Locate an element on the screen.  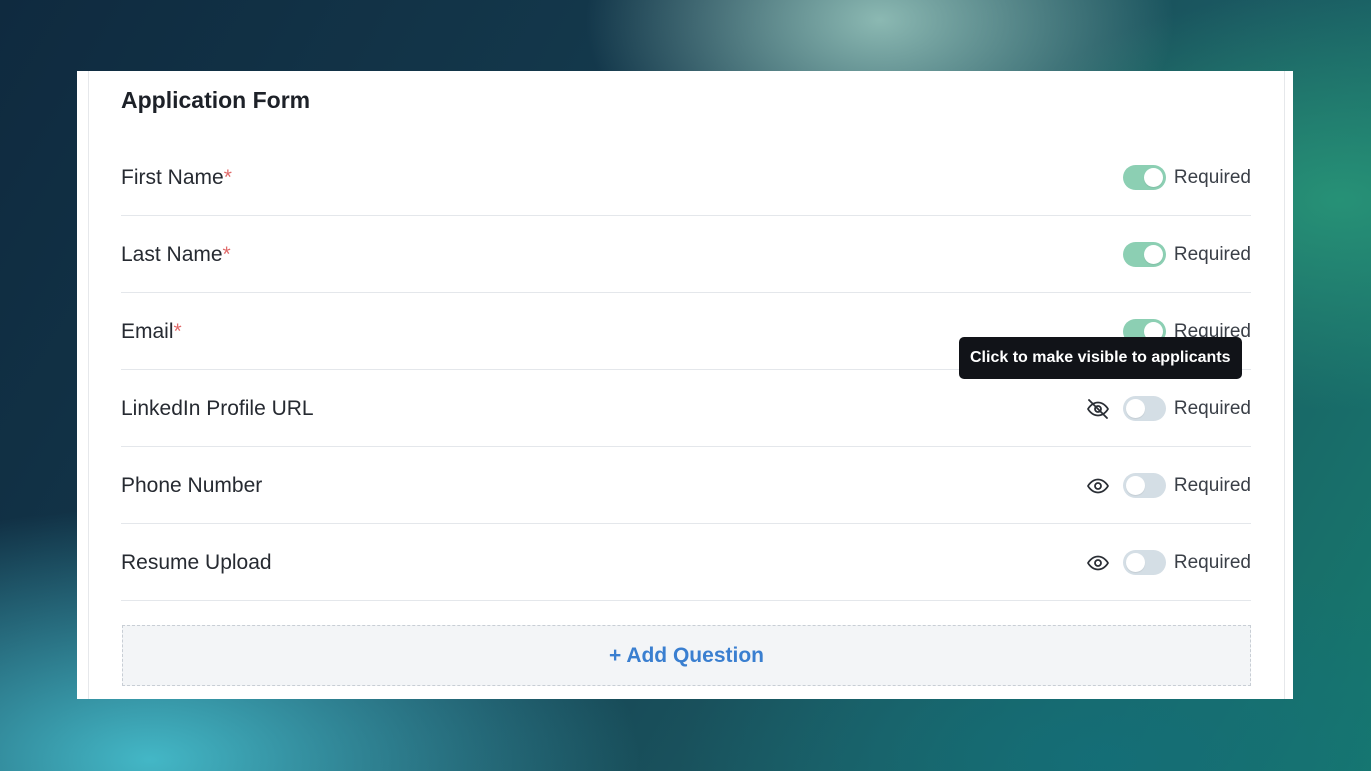
field-row-last-name: Last Name* Required is located at coordinates (686, 254).